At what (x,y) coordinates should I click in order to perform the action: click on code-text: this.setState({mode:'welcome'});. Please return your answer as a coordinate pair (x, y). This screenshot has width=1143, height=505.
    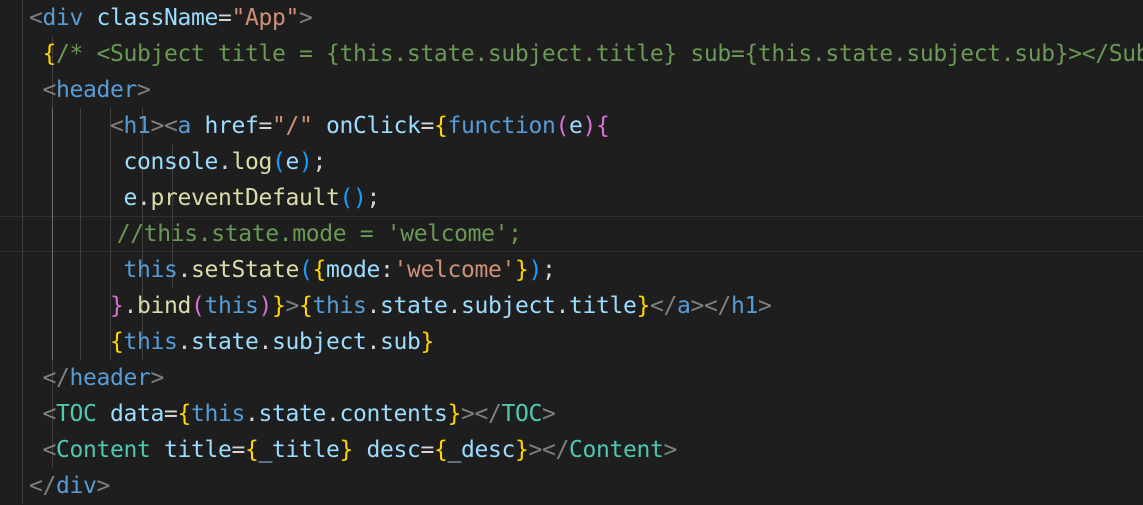
    Looking at the image, I should click on (340, 270).